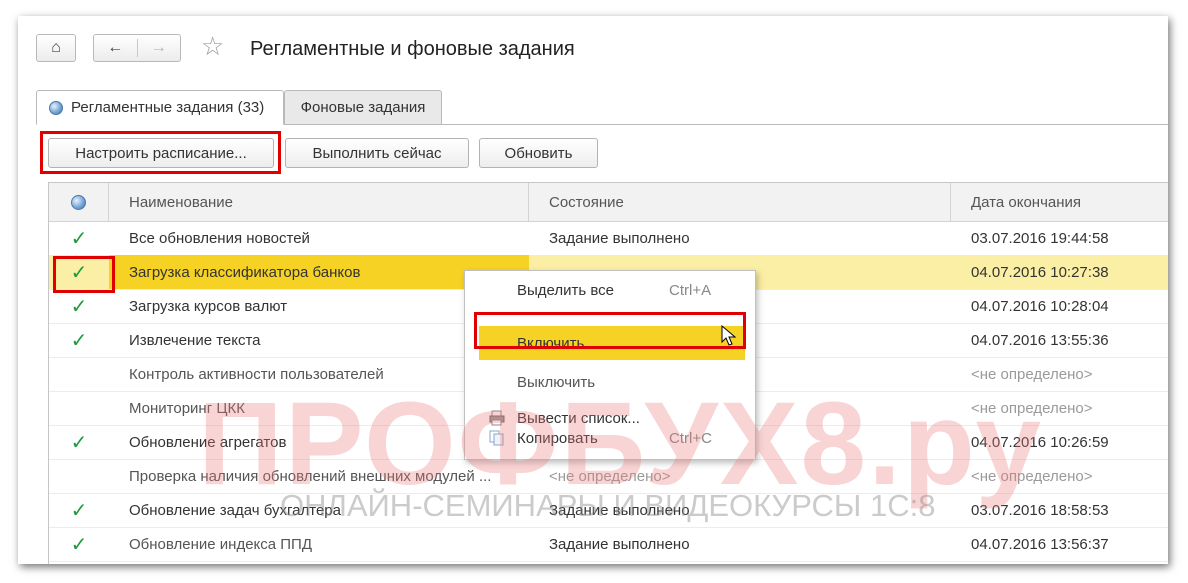 The width and height of the screenshot is (1188, 583). I want to click on job-name: Все обновления новостей, so click(219, 238).